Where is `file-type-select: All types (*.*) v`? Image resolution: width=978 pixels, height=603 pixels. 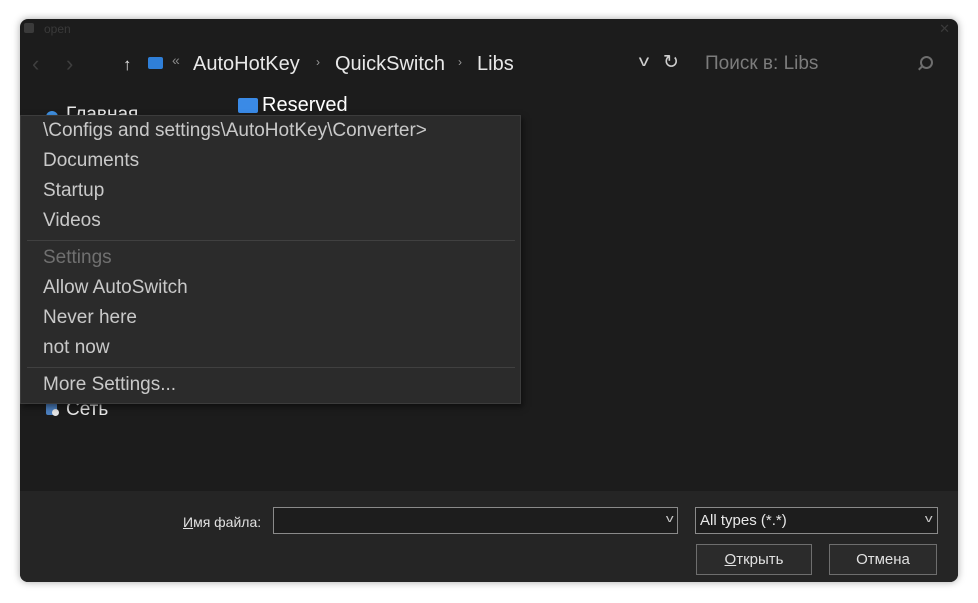
file-type-select: All types (*.*) v is located at coordinates (816, 520).